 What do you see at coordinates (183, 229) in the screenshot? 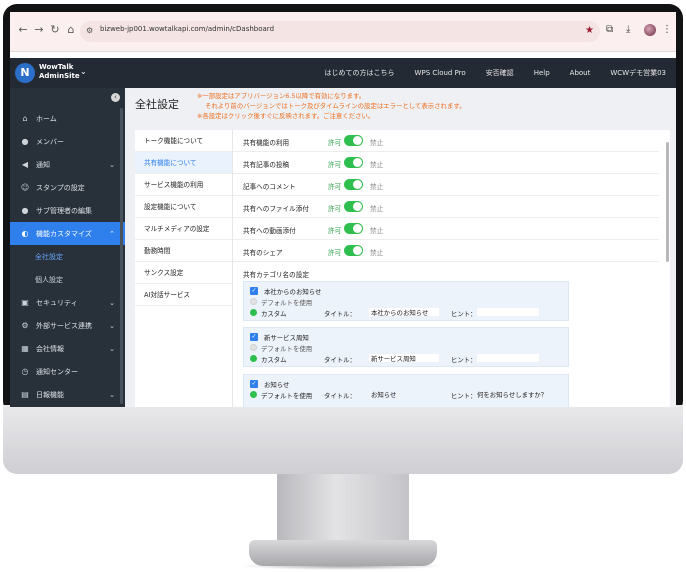
I see `subnav-multimedia: マルチメディアの設定` at bounding box center [183, 229].